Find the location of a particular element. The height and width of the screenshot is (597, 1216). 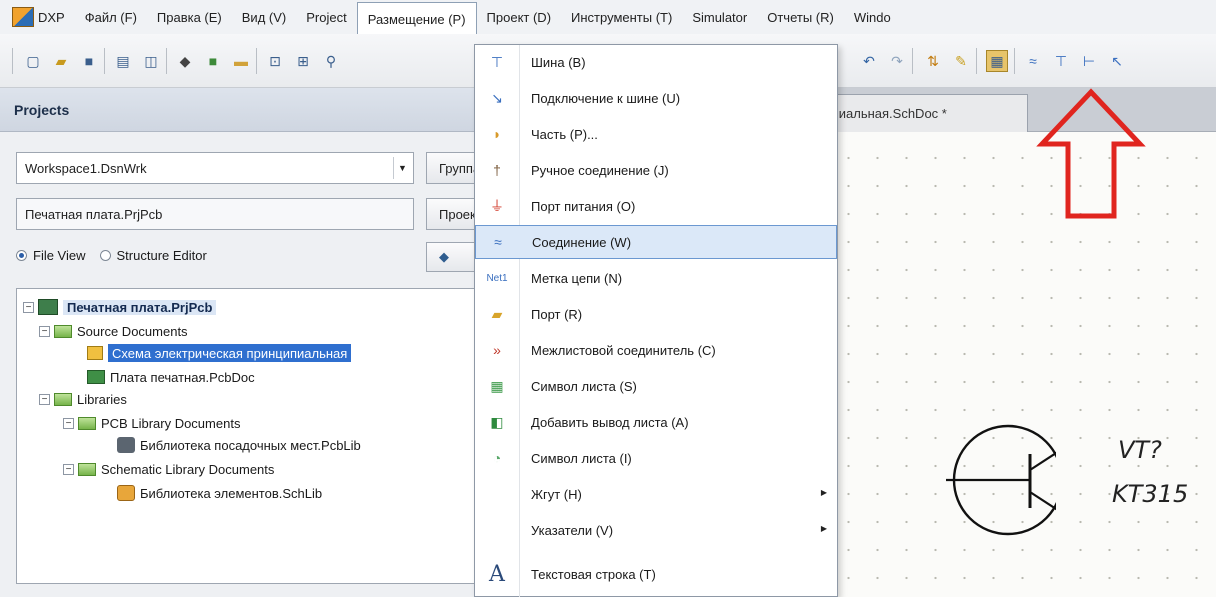

tree-item-label: Библиотека элементов.SchLib is located at coordinates (231, 493).